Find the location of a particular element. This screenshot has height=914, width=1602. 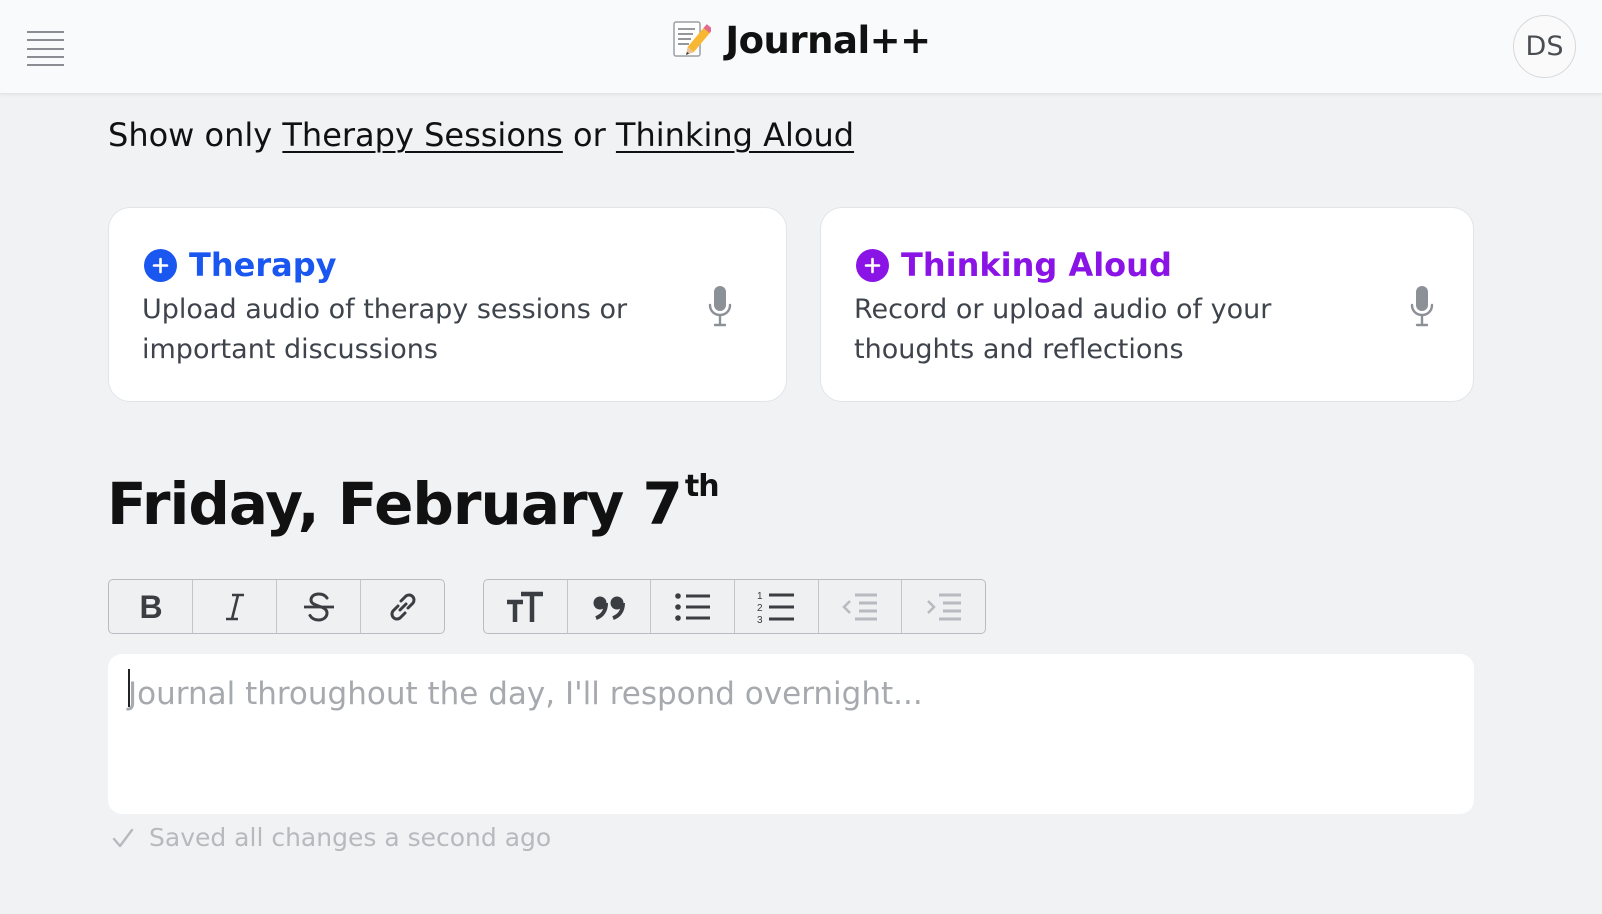

app-brand: Journal++ is located at coordinates (801, 40).